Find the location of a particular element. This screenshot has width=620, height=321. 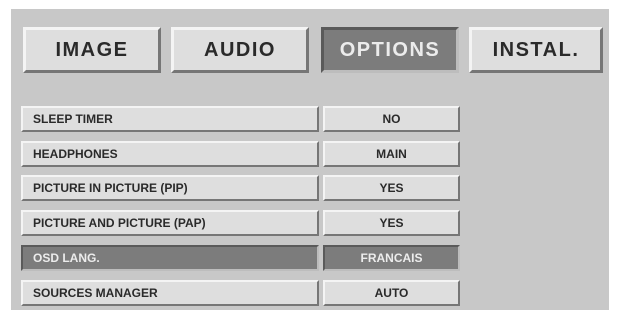

tab-options-label: OPTIONS is located at coordinates (390, 49).